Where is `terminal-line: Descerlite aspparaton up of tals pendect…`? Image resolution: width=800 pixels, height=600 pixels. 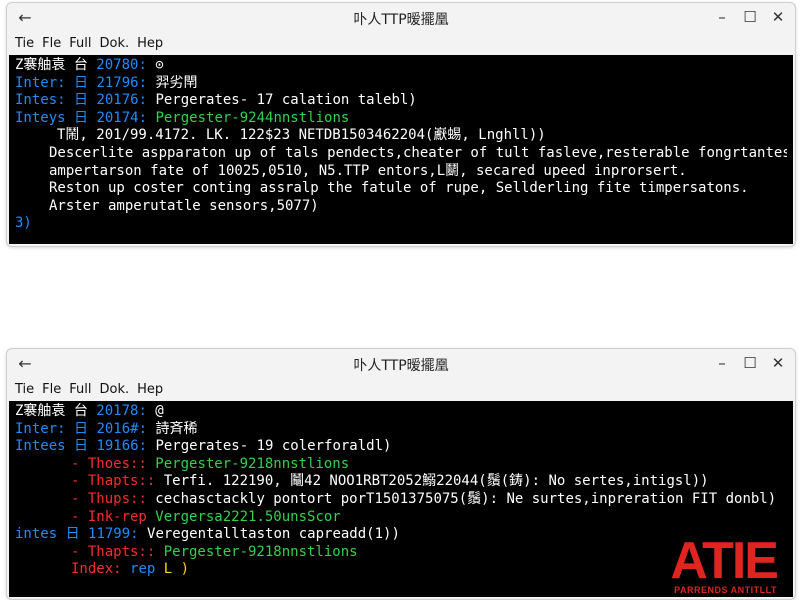
terminal-line: Descerlite aspparaton up of tals pendect… is located at coordinates (418, 152).